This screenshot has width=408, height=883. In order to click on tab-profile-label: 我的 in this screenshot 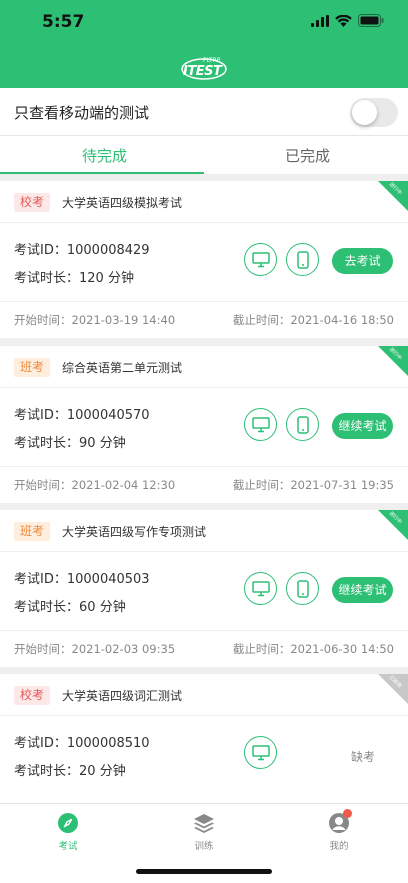, I will do `click(339, 846)`.